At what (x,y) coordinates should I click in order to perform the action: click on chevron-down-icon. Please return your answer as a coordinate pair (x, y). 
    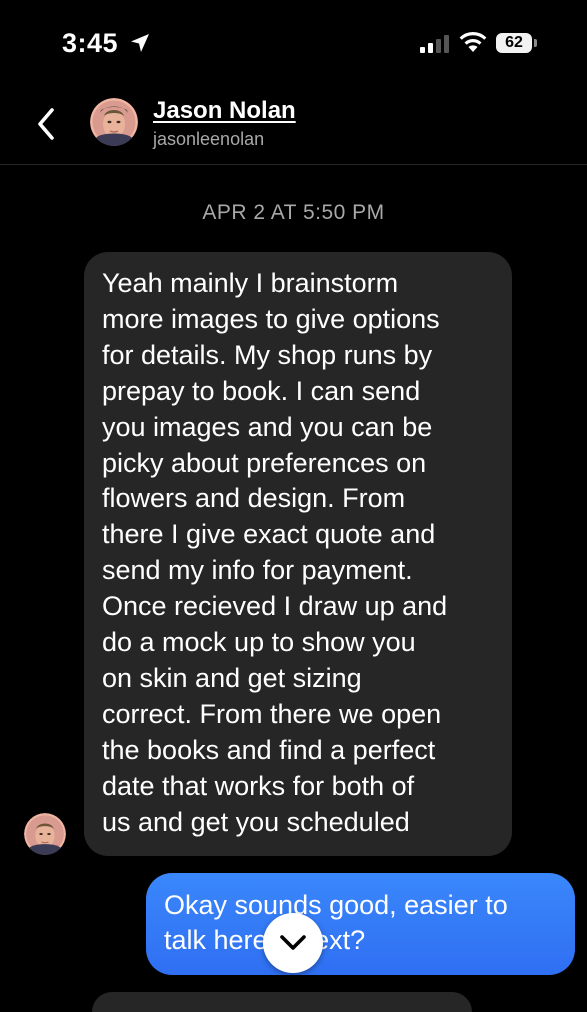
    Looking at the image, I should click on (293, 942).